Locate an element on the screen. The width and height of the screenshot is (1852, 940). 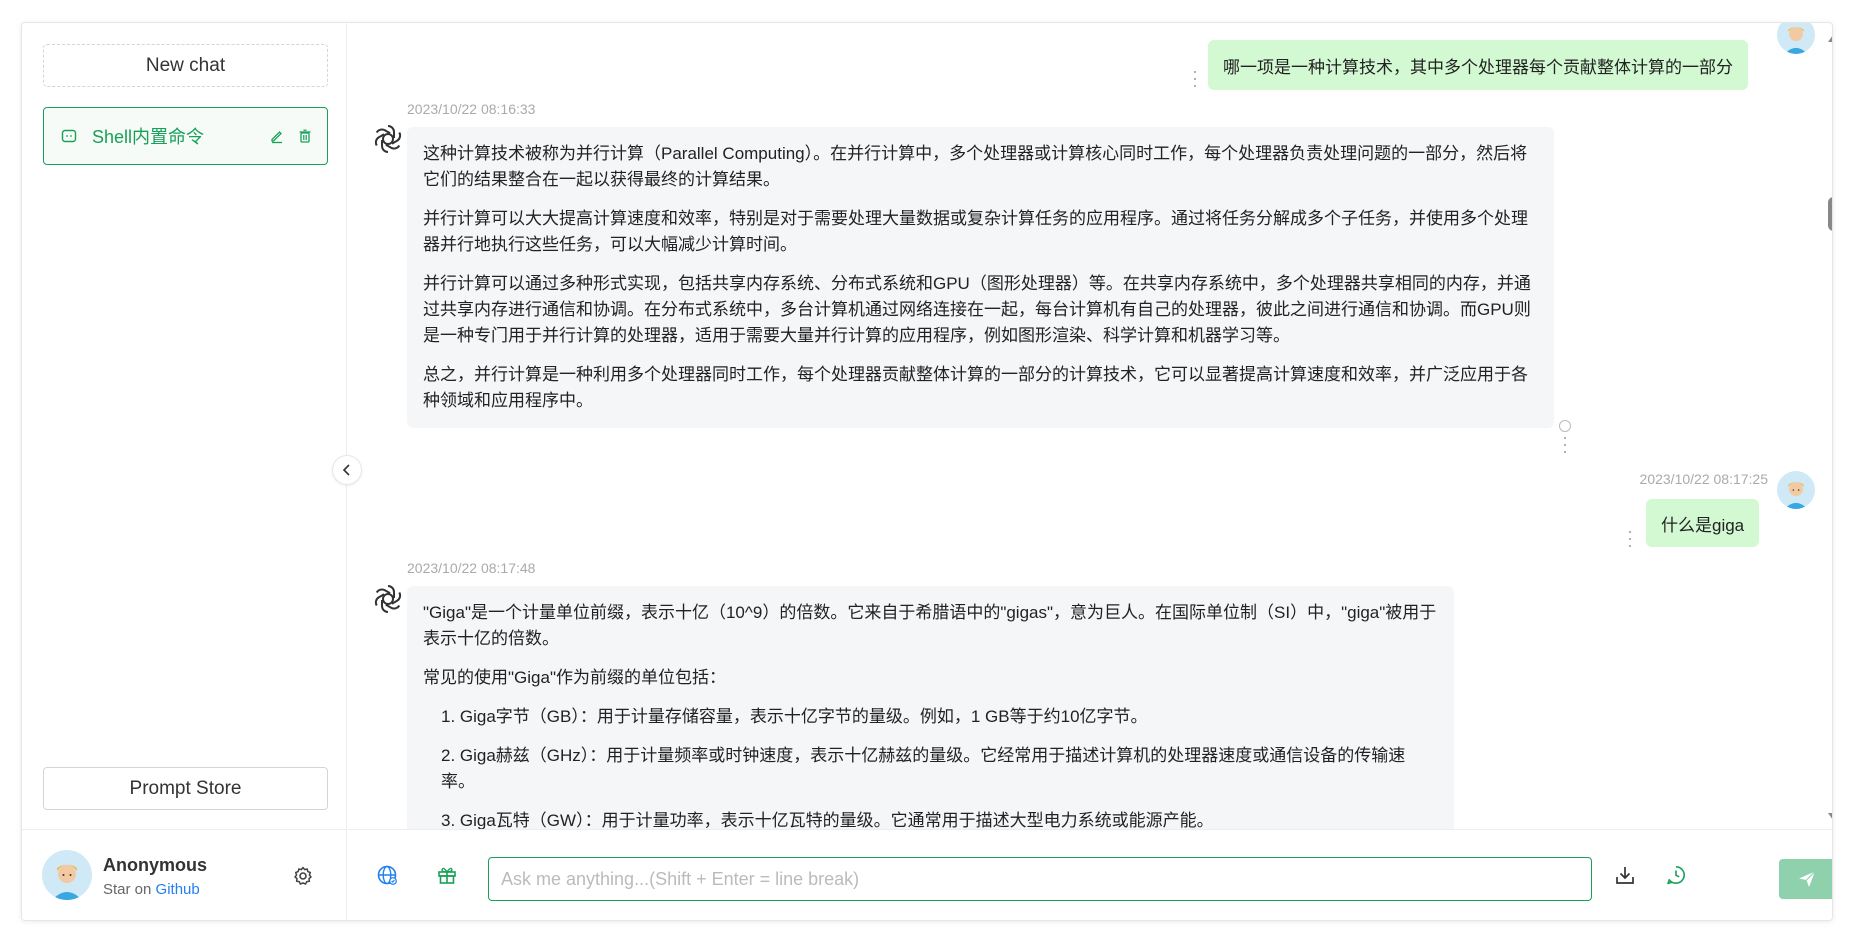
input-bar is located at coordinates (1090, 874).